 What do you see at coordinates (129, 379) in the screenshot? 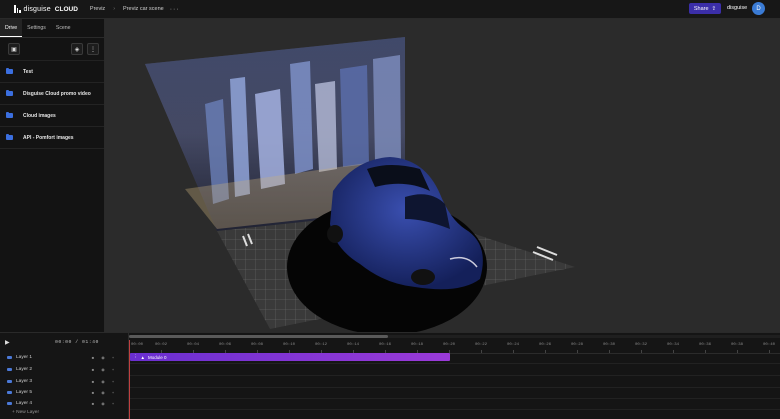
I see `playhead` at bounding box center [129, 379].